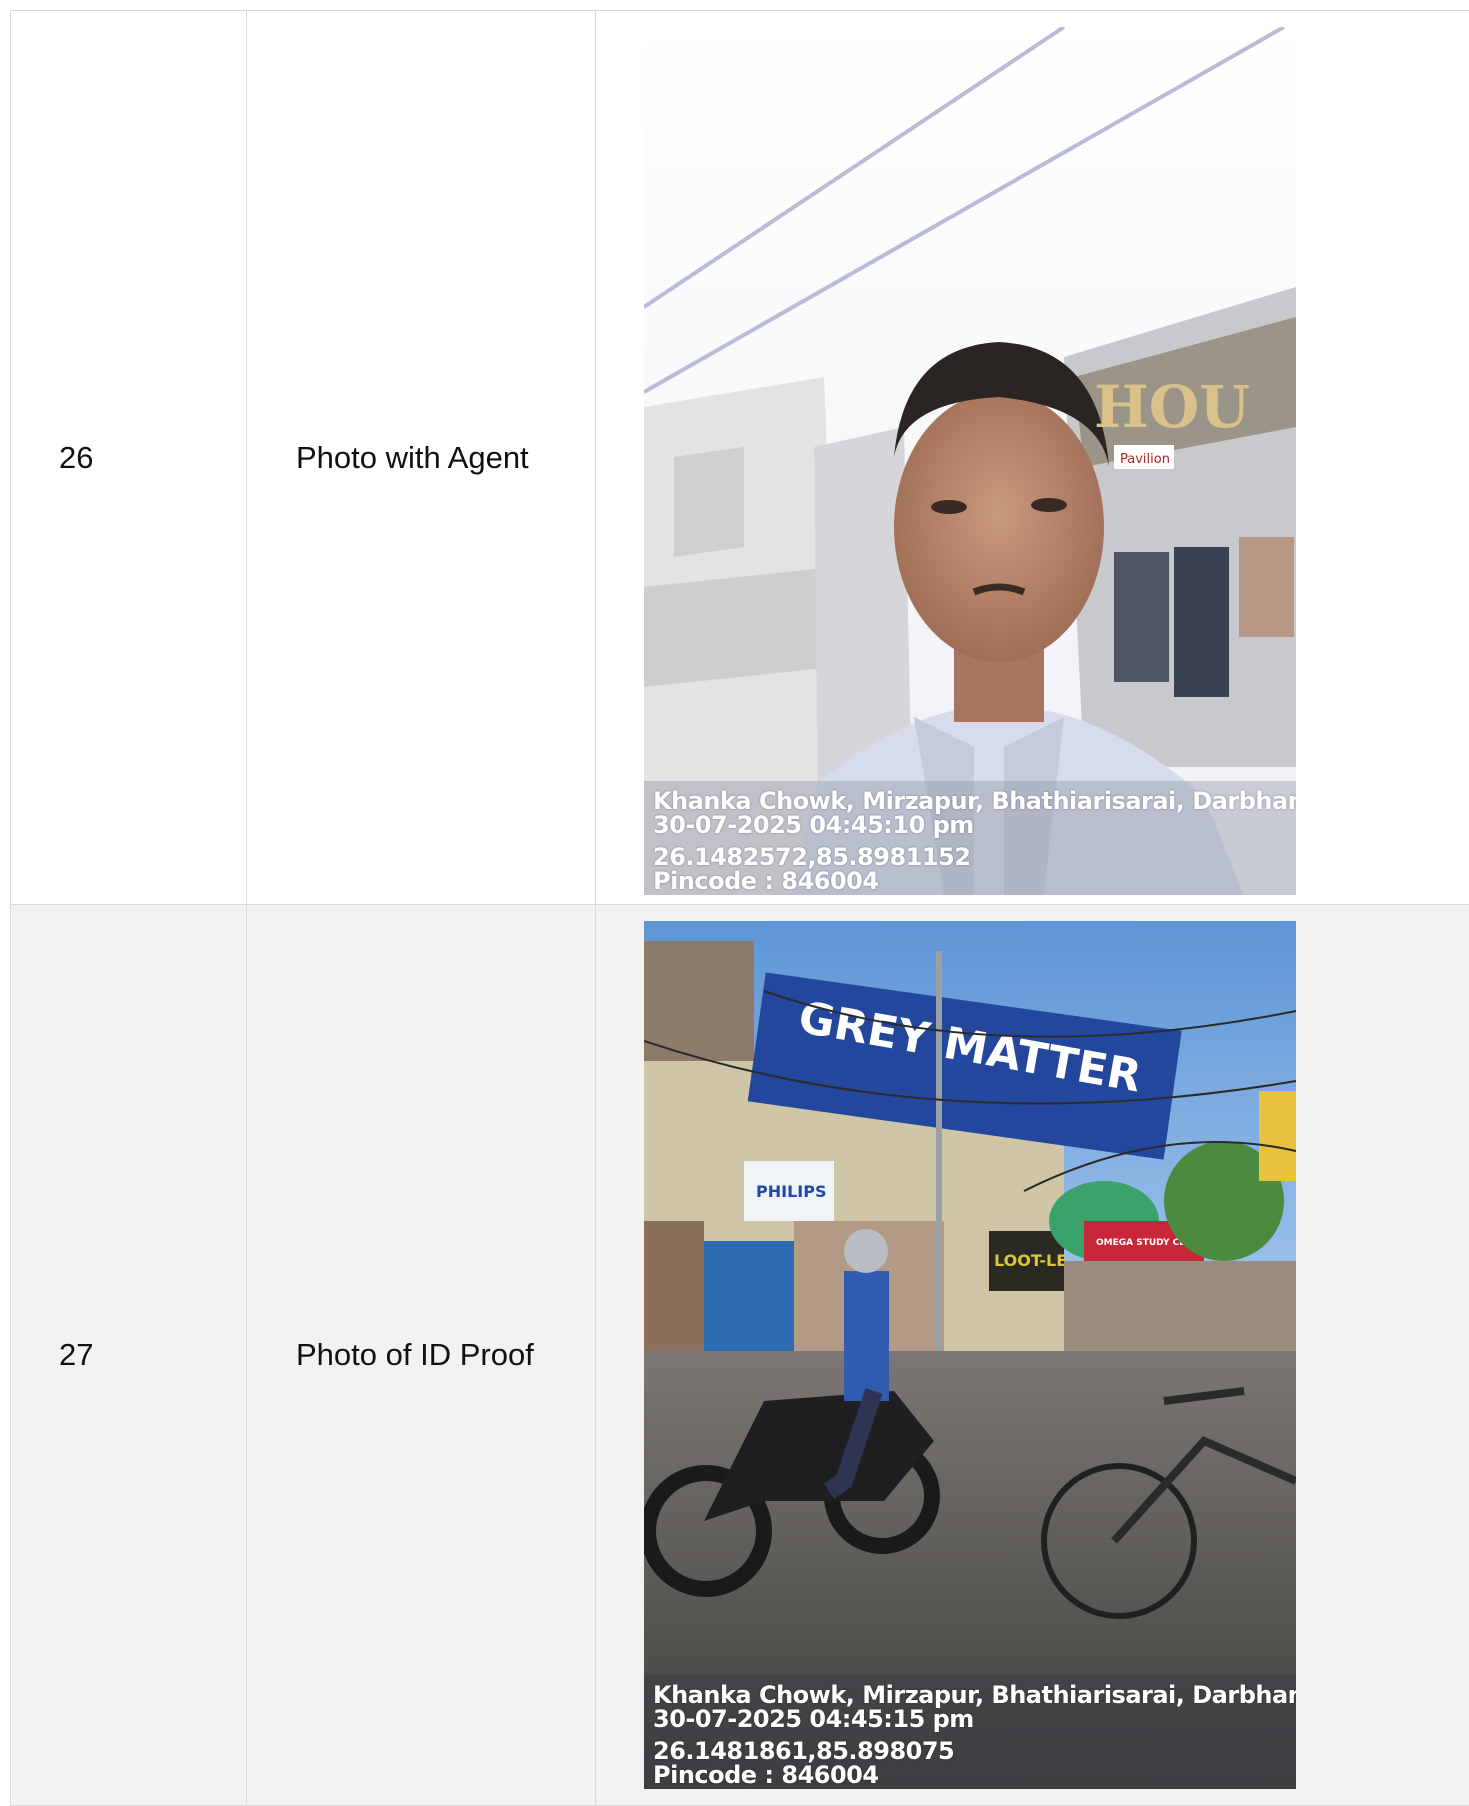 The height and width of the screenshot is (1806, 1469). Describe the element at coordinates (421, 458) in the screenshot. I see `row-label: Photo with Agent` at that location.